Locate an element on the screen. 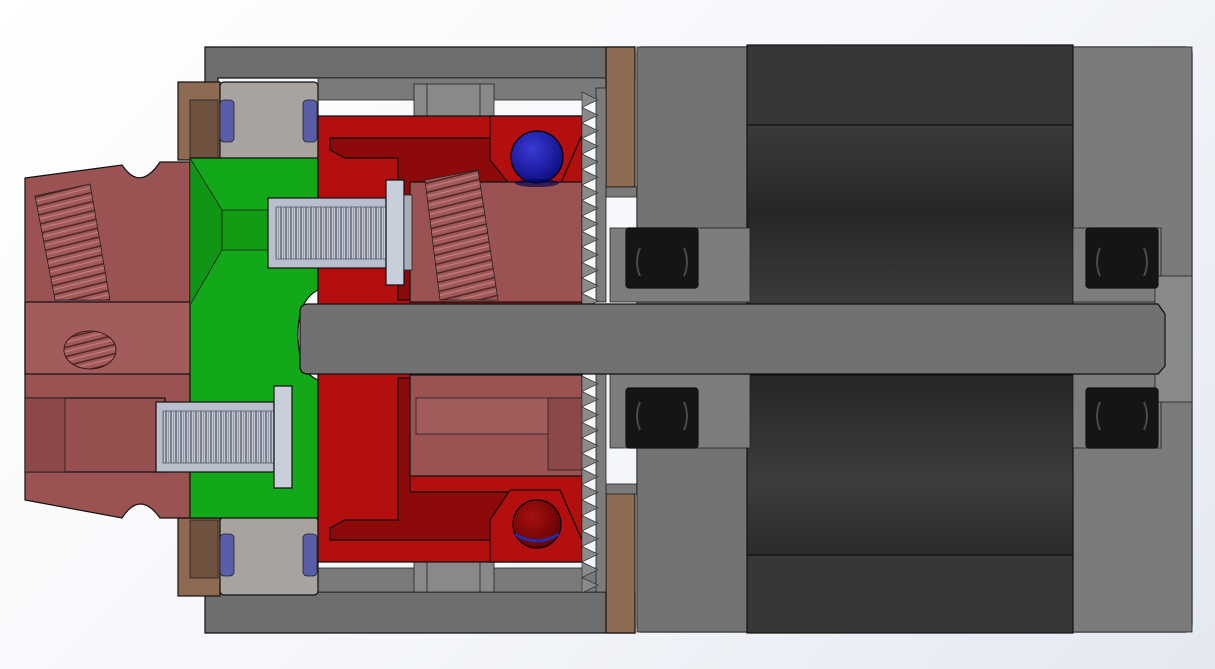 Image resolution: width=1215 pixels, height=669 pixels. motor-core-mid-lower is located at coordinates (910, 465).